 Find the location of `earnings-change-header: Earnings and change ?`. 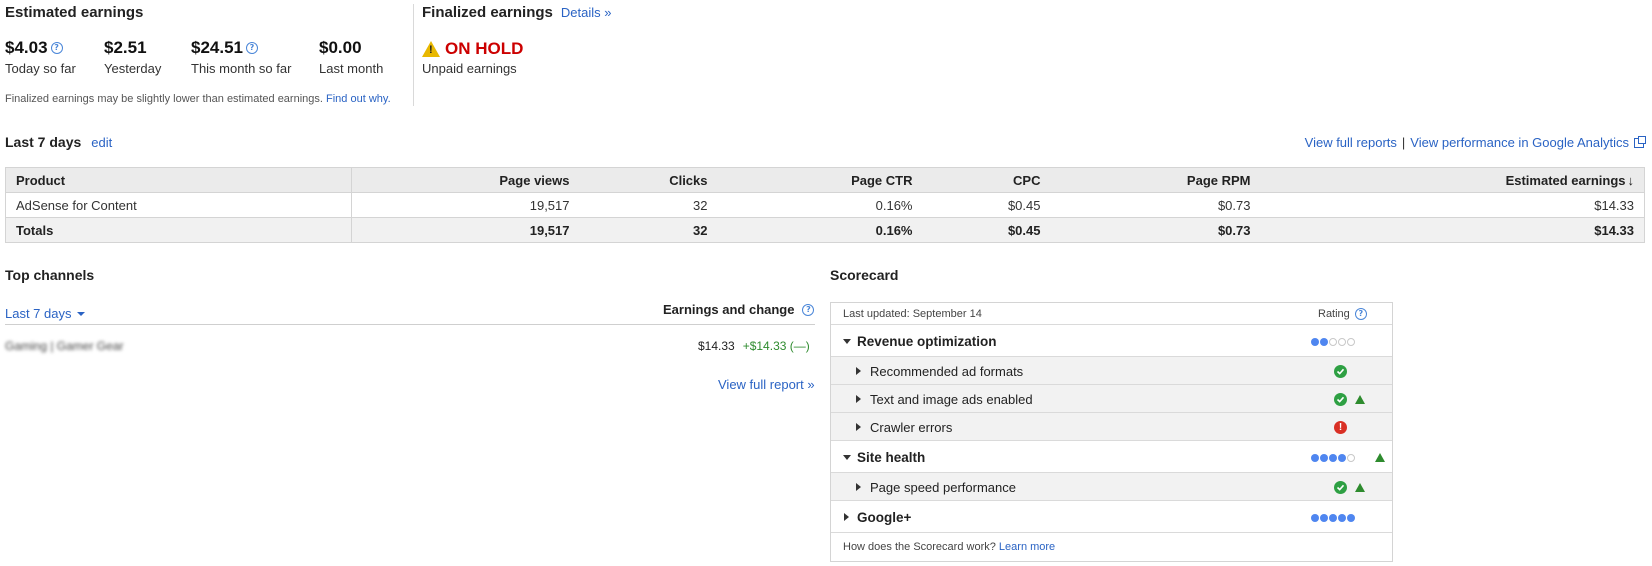

earnings-change-header: Earnings and change ? is located at coordinates (739, 309).